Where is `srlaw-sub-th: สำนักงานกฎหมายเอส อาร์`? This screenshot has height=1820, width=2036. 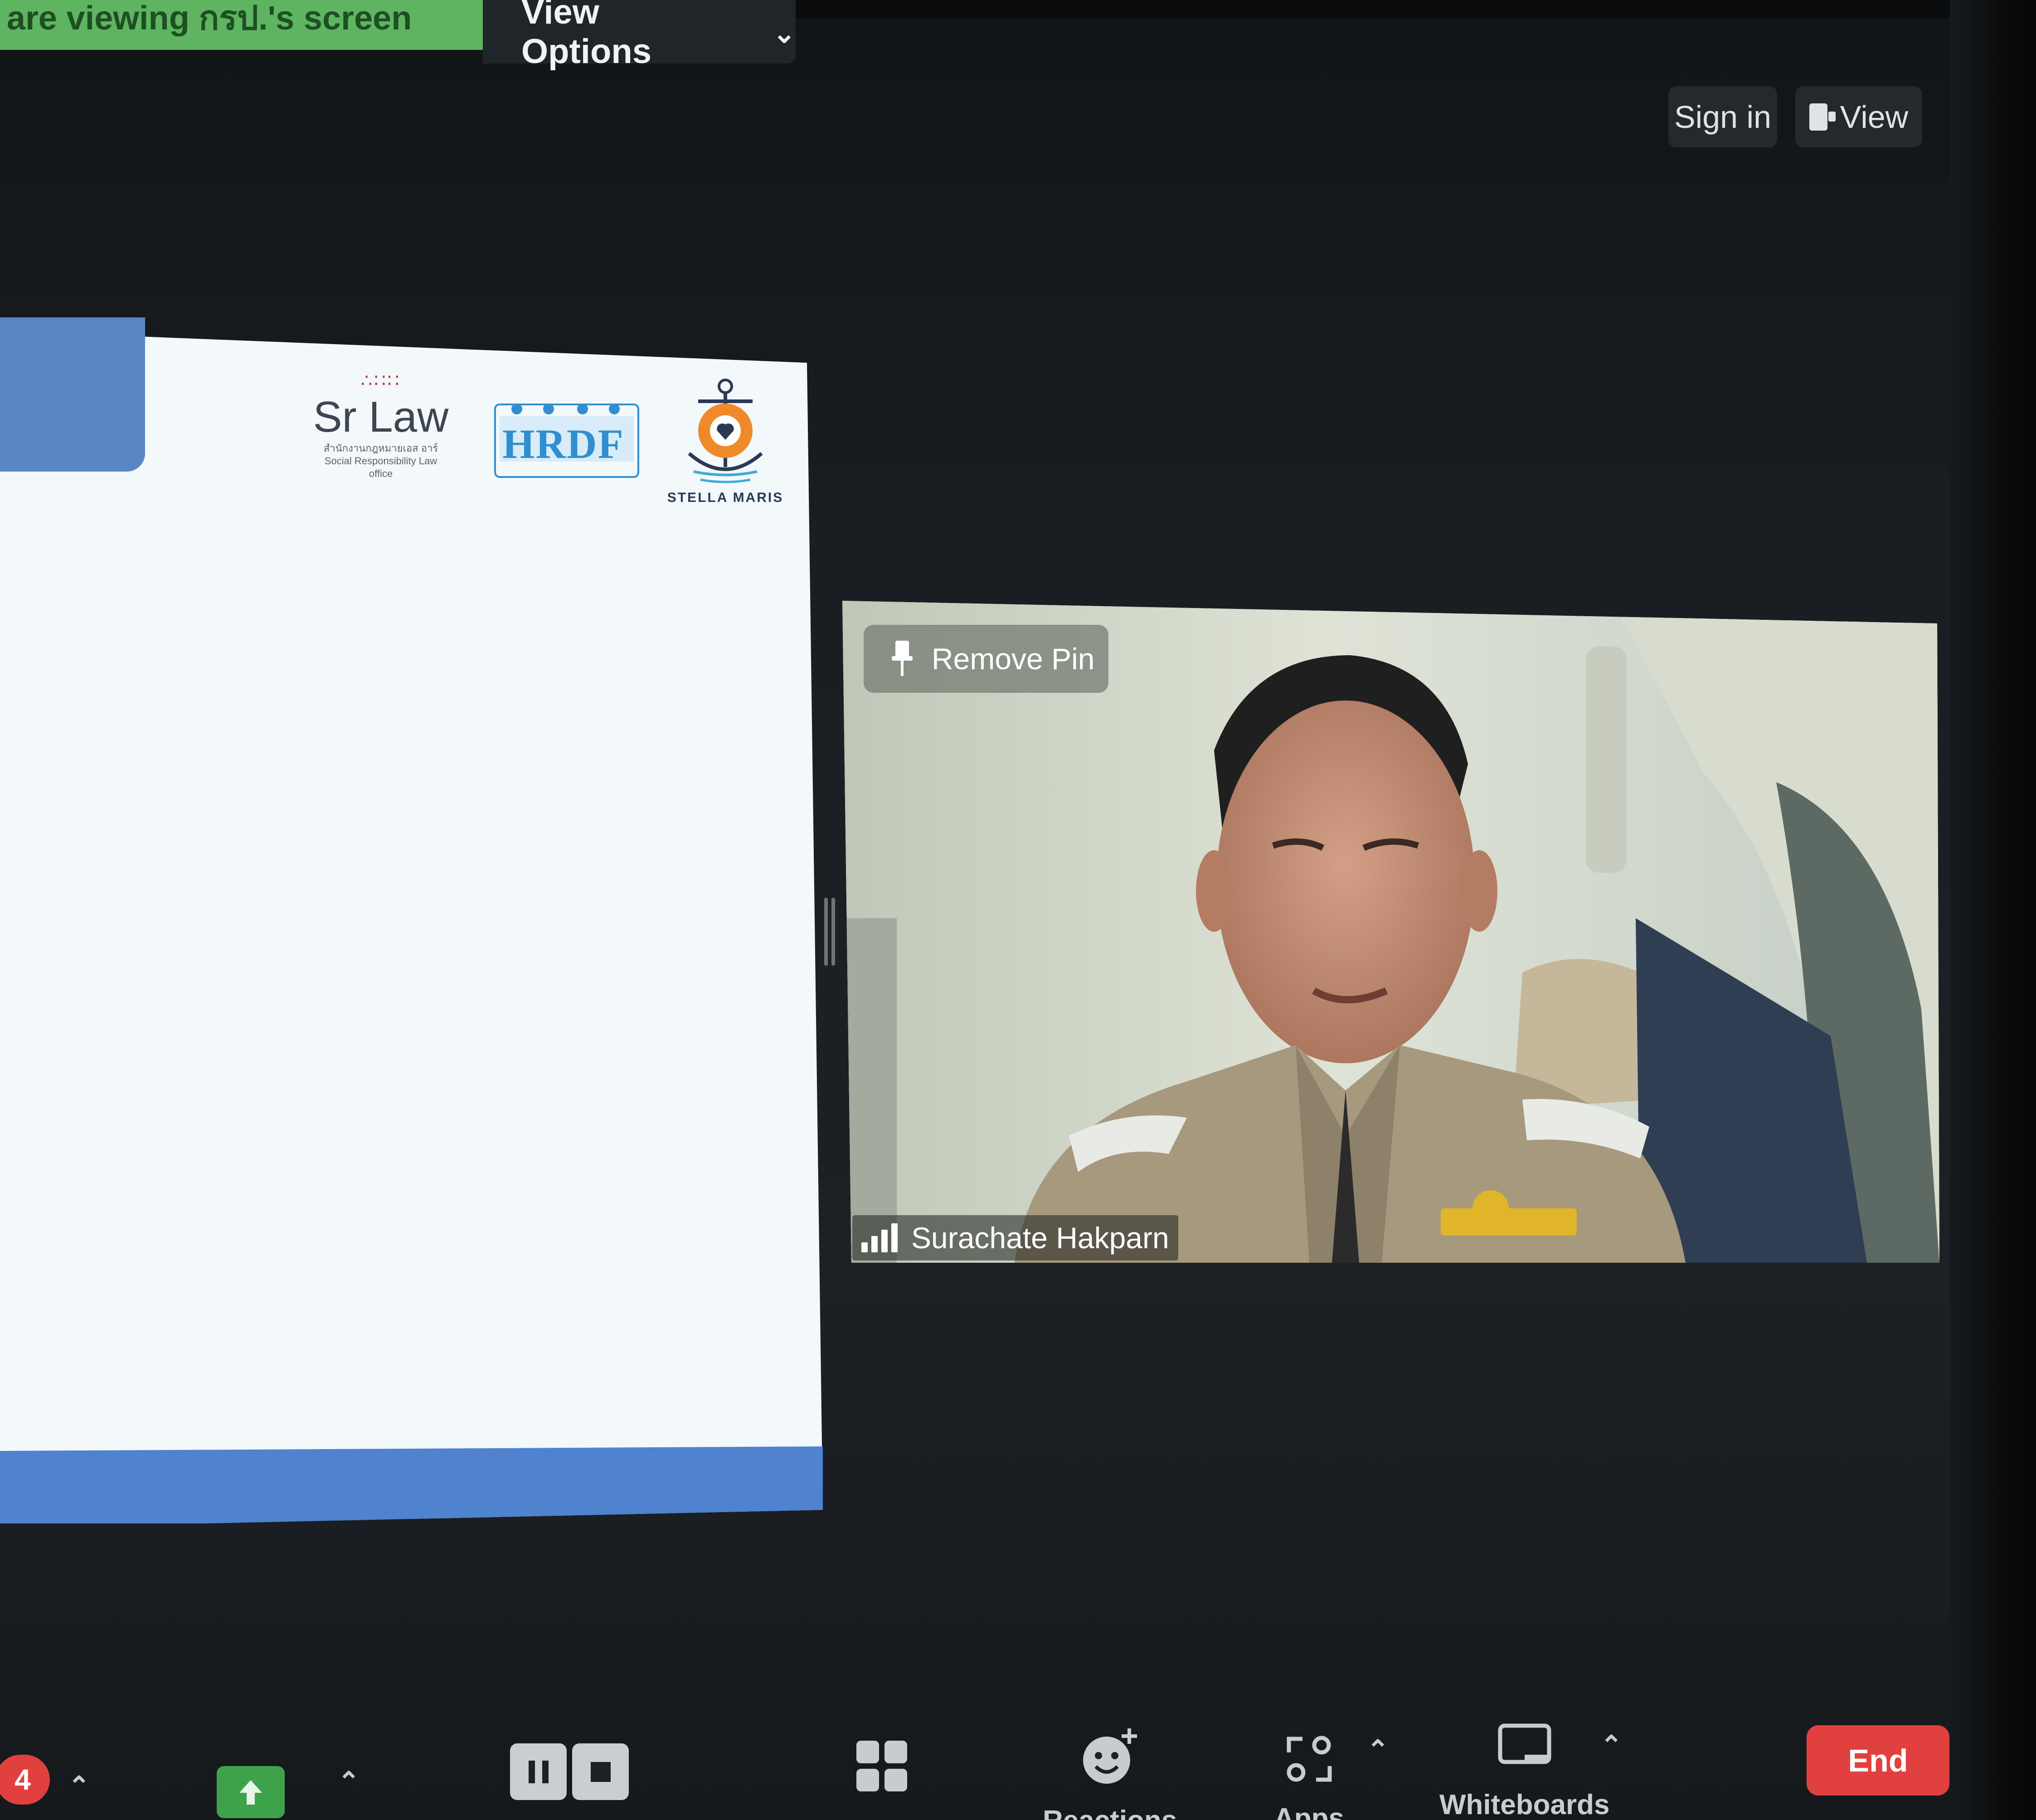 srlaw-sub-th: สำนักงานกฎหมายเอส อาร์ is located at coordinates (381, 449).